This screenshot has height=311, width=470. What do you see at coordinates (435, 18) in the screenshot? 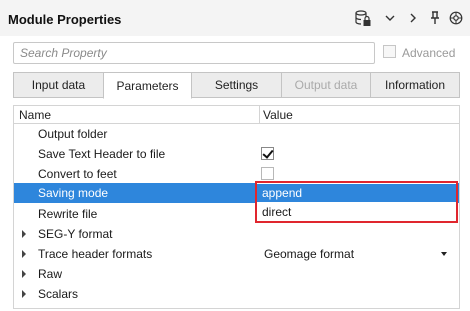
I see `pin-icon` at bounding box center [435, 18].